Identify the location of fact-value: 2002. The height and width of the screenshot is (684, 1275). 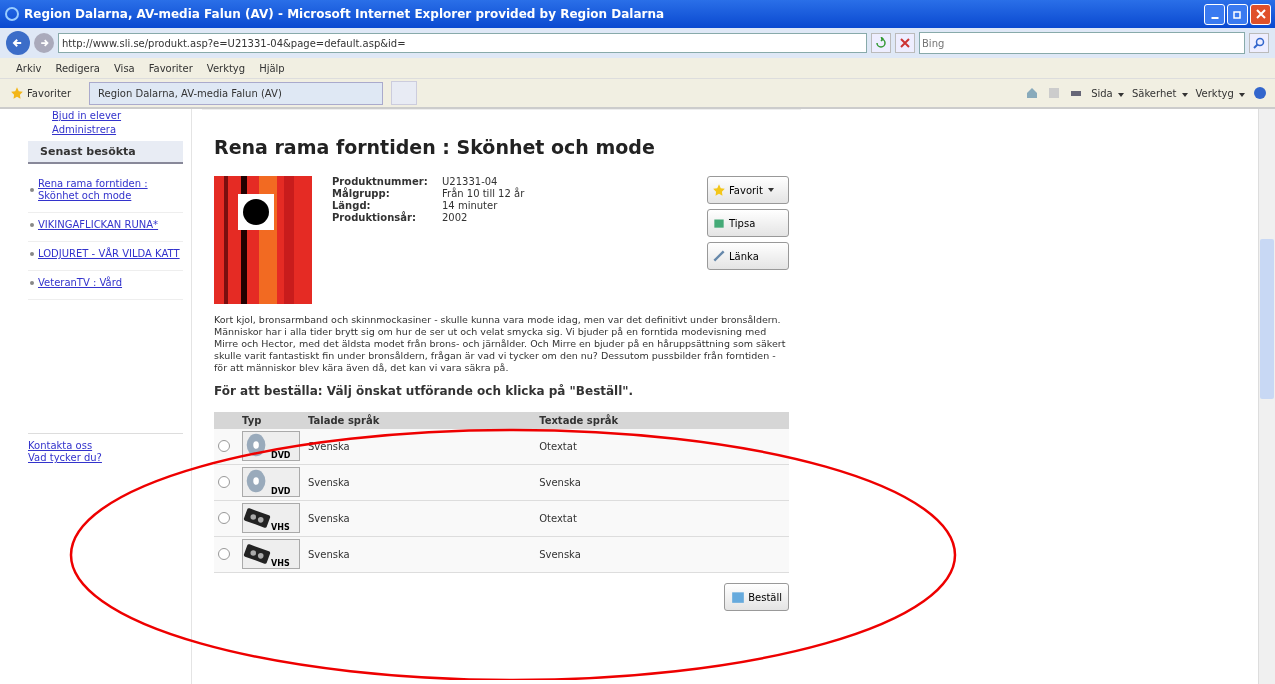
(455, 217).